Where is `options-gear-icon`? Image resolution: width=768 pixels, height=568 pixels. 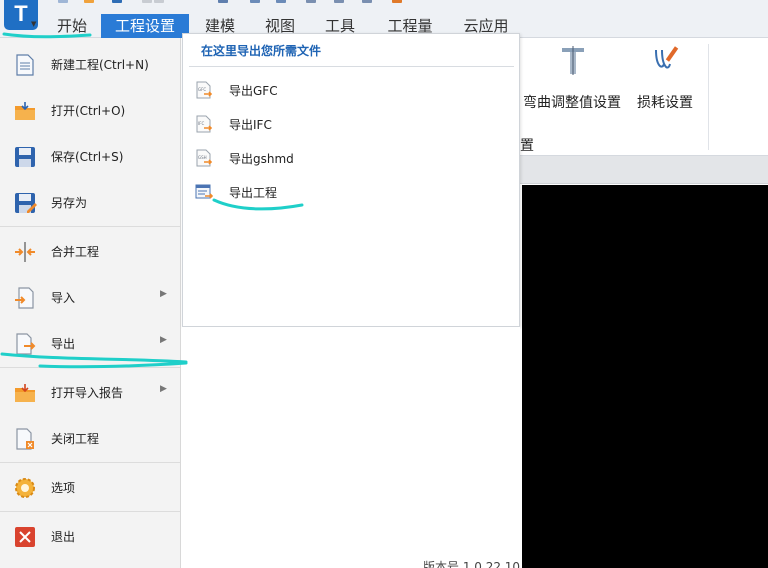
options-gear-icon is located at coordinates (25, 488).